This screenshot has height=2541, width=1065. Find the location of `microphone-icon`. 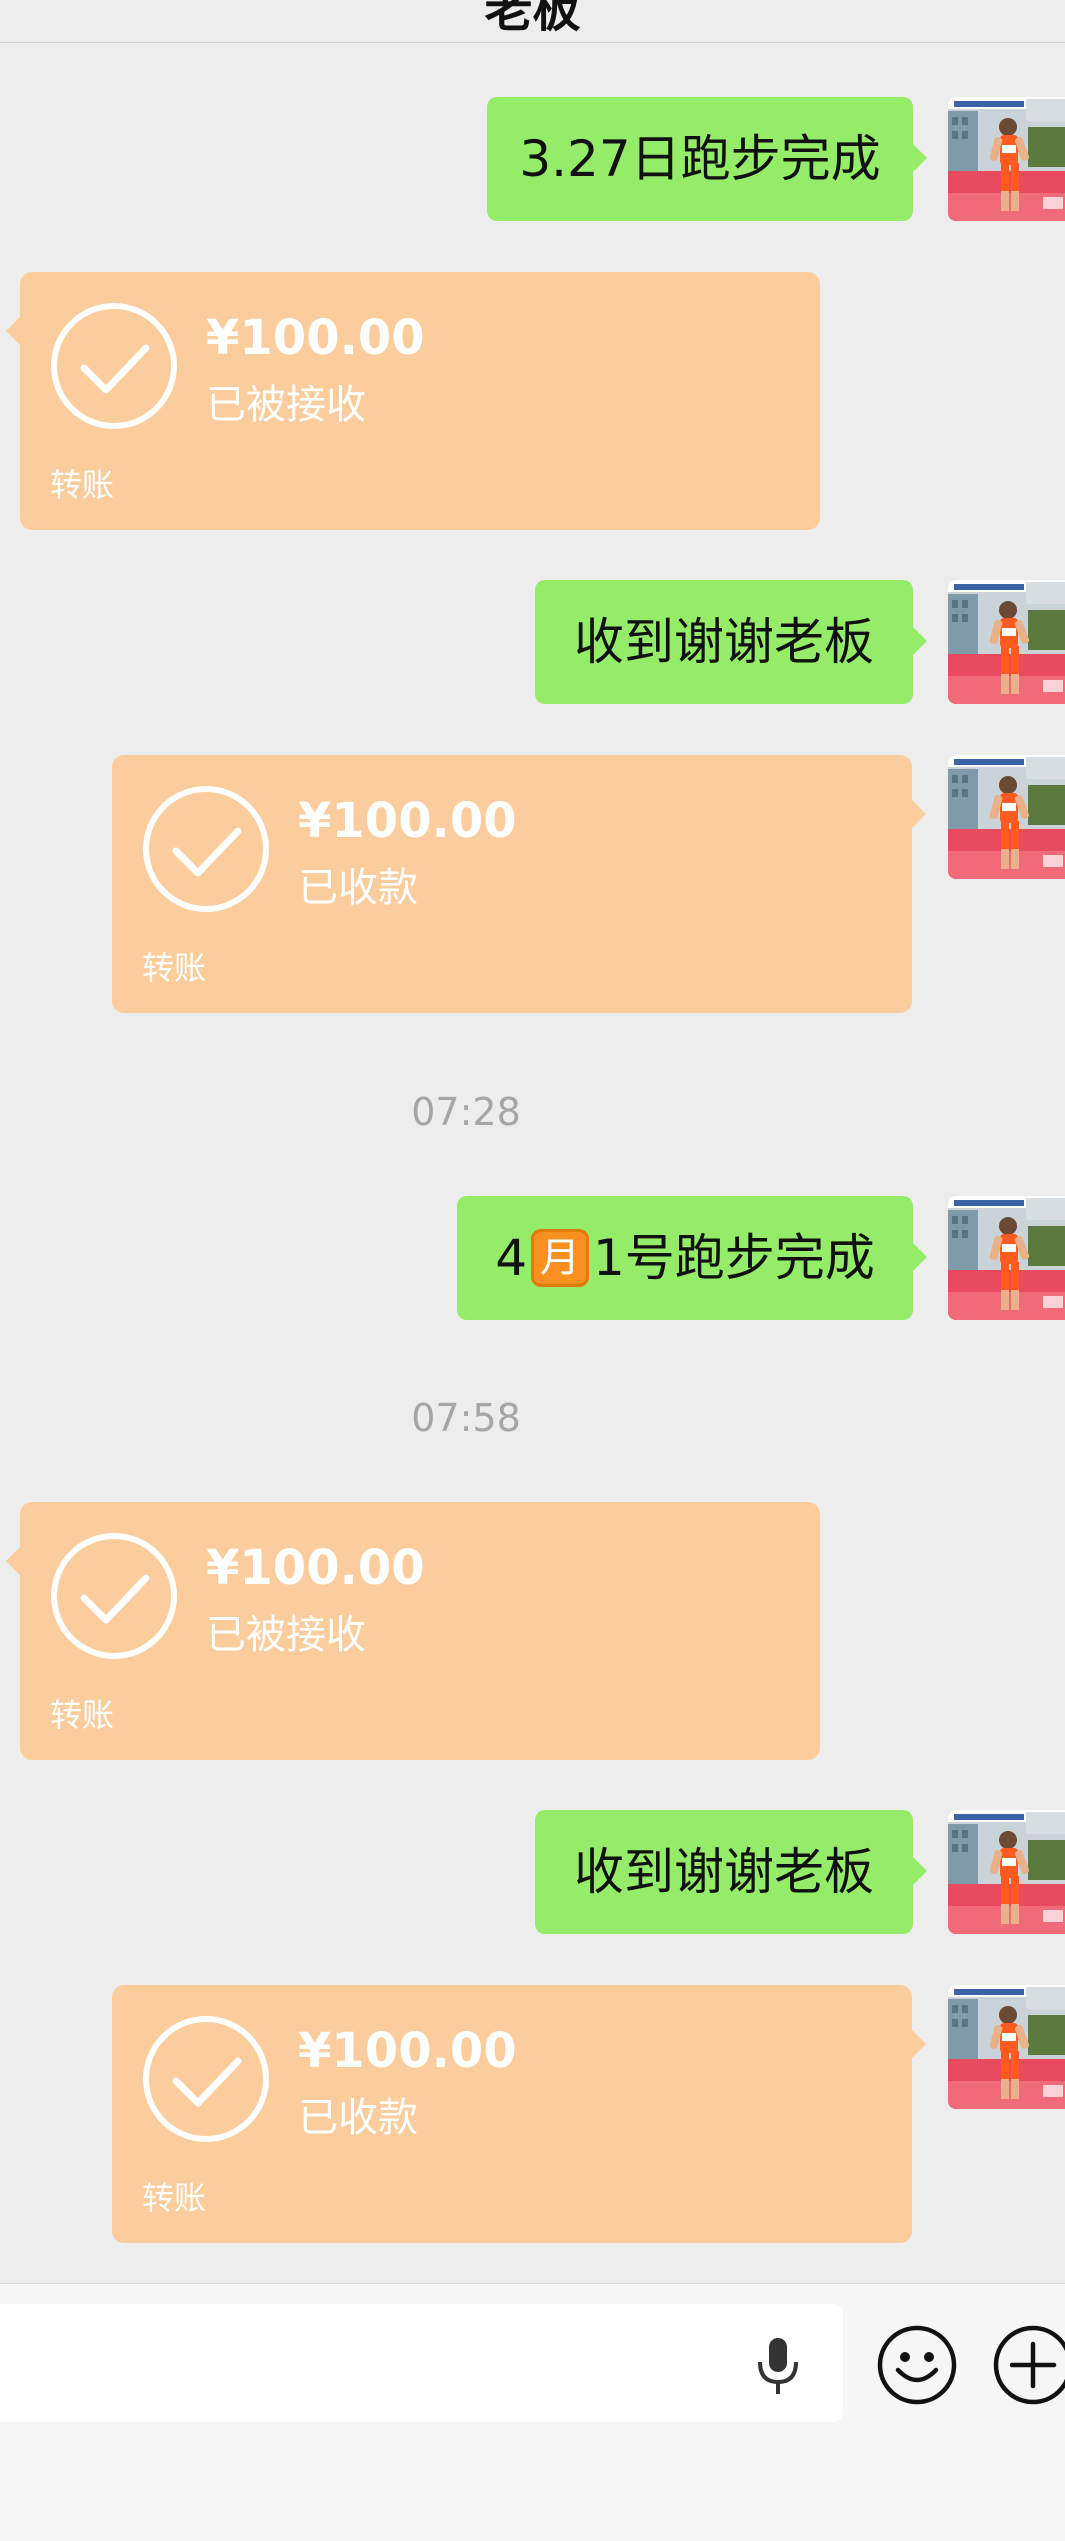

microphone-icon is located at coordinates (778, 2366).